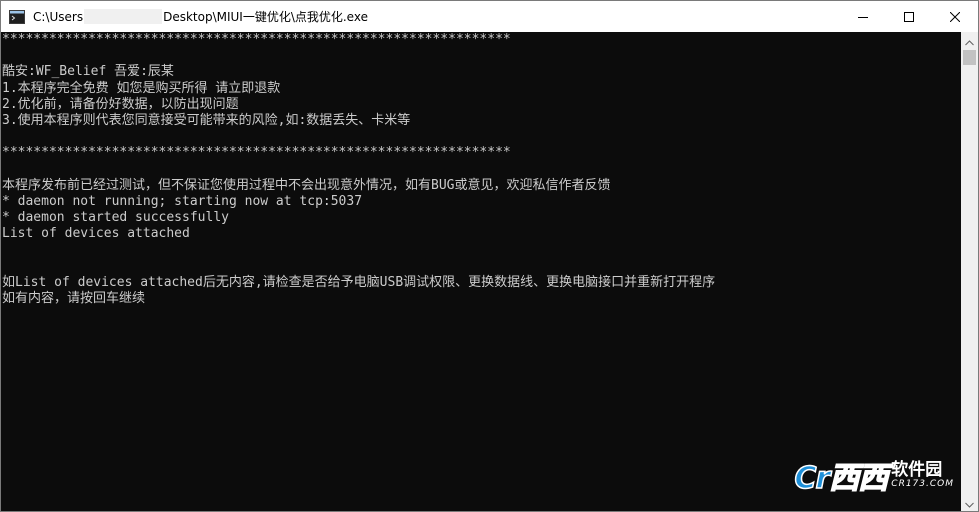 The height and width of the screenshot is (512, 979). I want to click on console-line: List of devices attached, so click(96, 234).